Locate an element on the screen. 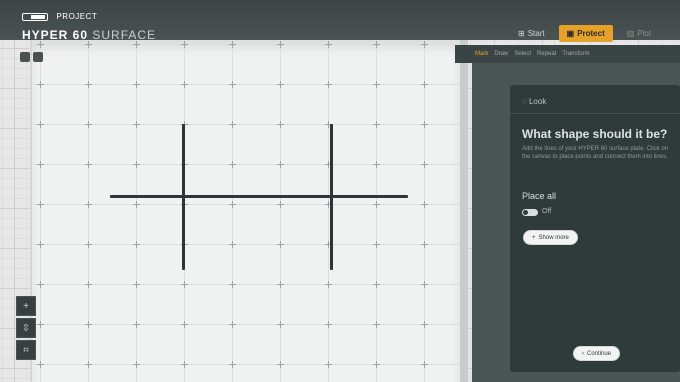 The height and width of the screenshot is (382, 680). tool-protect: ▣ Protect is located at coordinates (585, 33).